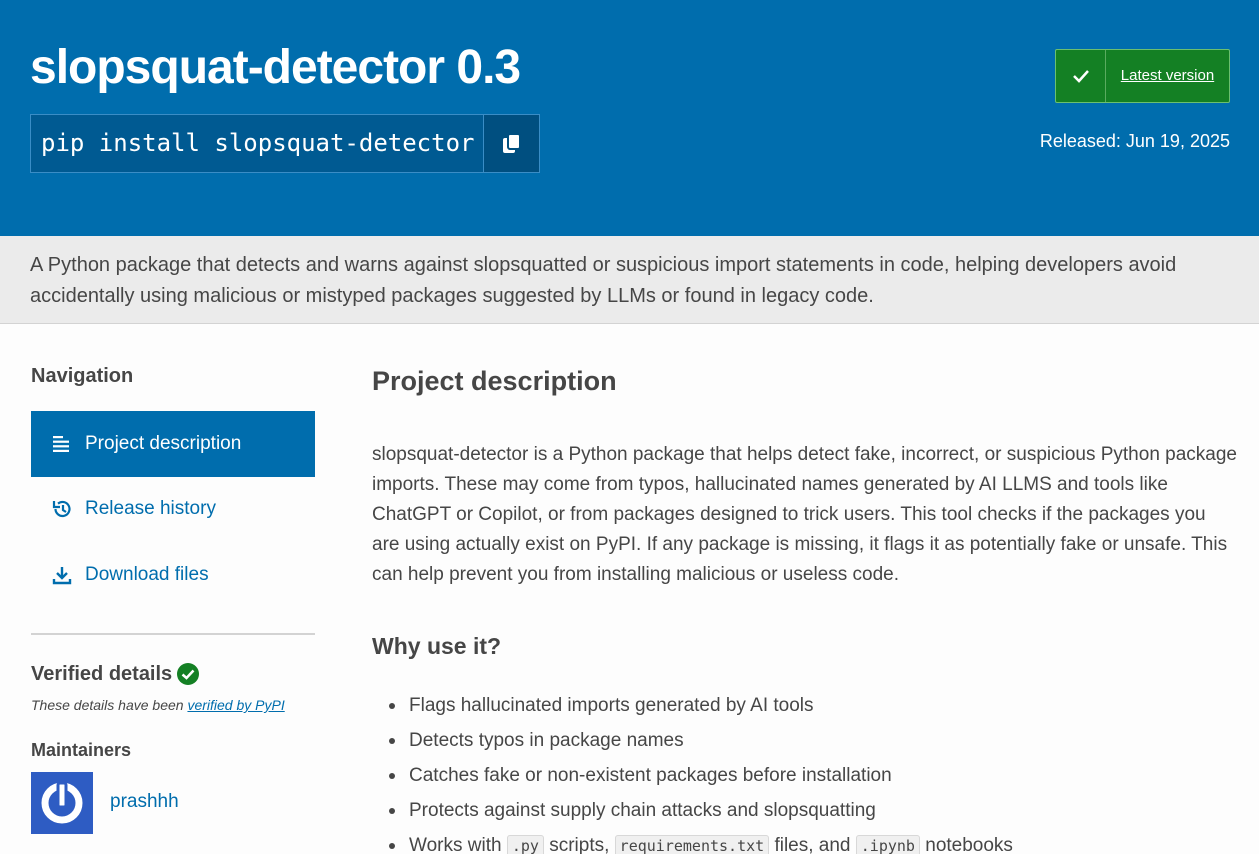 The height and width of the screenshot is (854, 1259). I want to click on inline-code: .ipynb, so click(887, 844).